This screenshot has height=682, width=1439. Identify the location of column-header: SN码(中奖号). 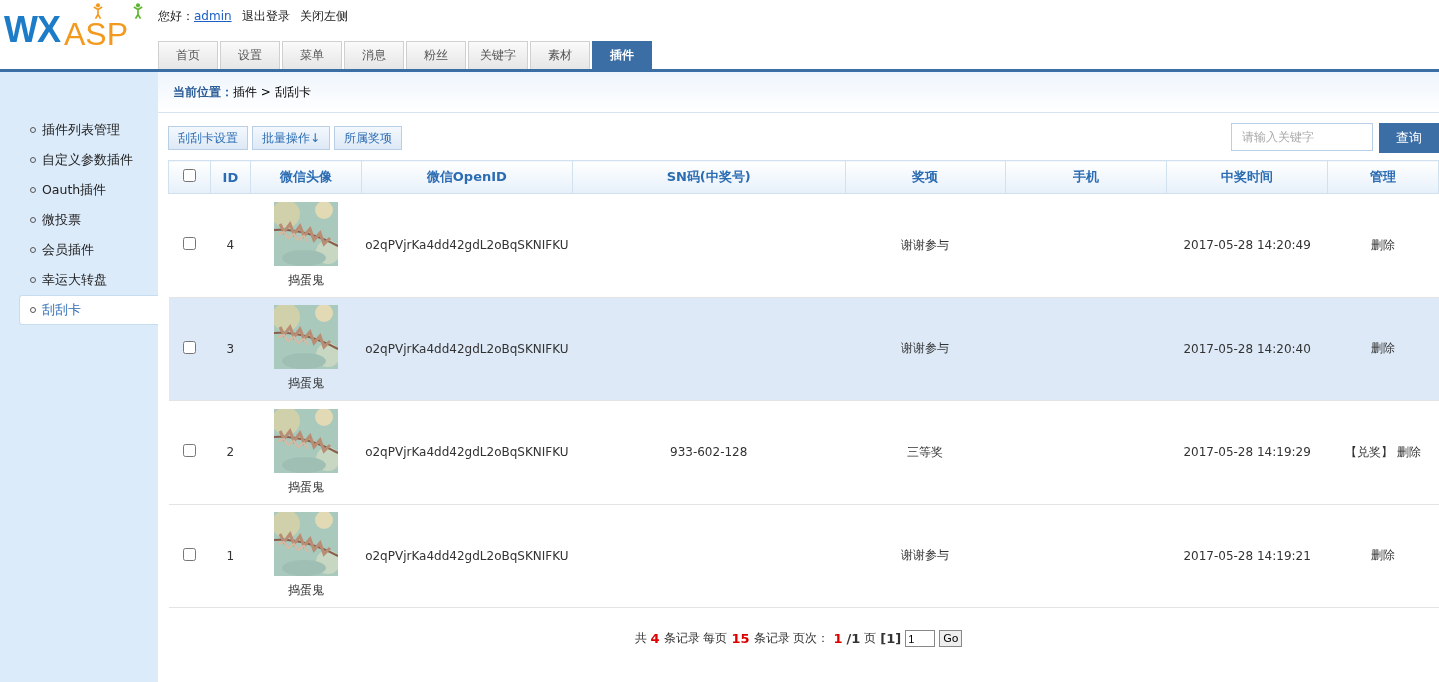
(709, 177).